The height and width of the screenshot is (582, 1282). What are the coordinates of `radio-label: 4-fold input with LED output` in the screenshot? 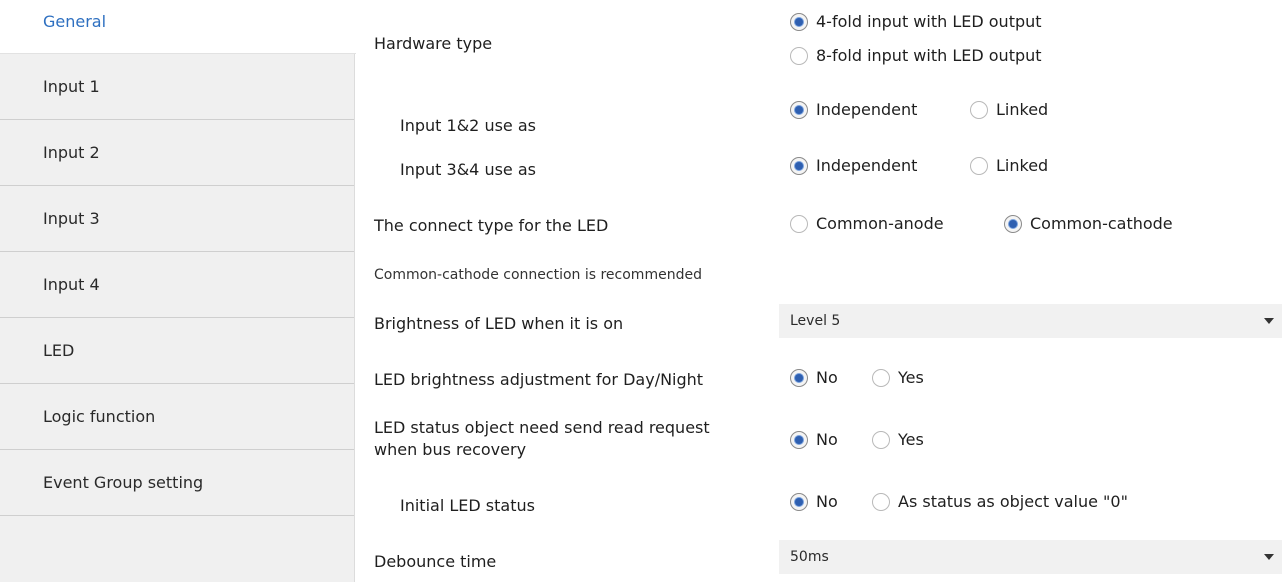 It's located at (929, 21).